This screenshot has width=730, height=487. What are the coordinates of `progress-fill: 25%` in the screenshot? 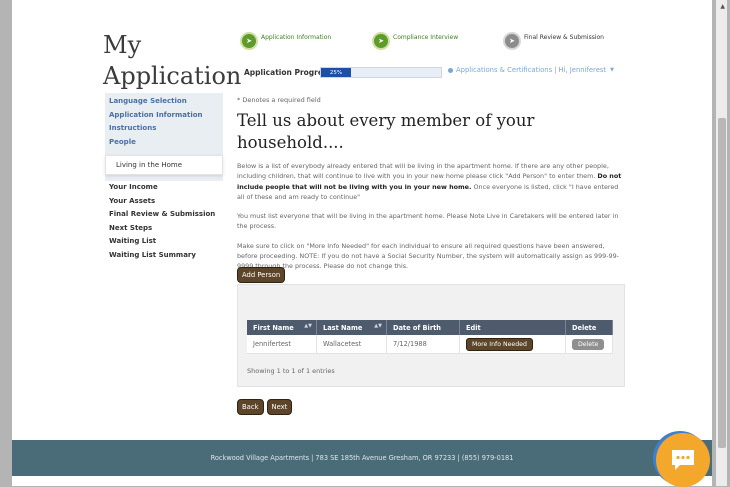 It's located at (336, 72).